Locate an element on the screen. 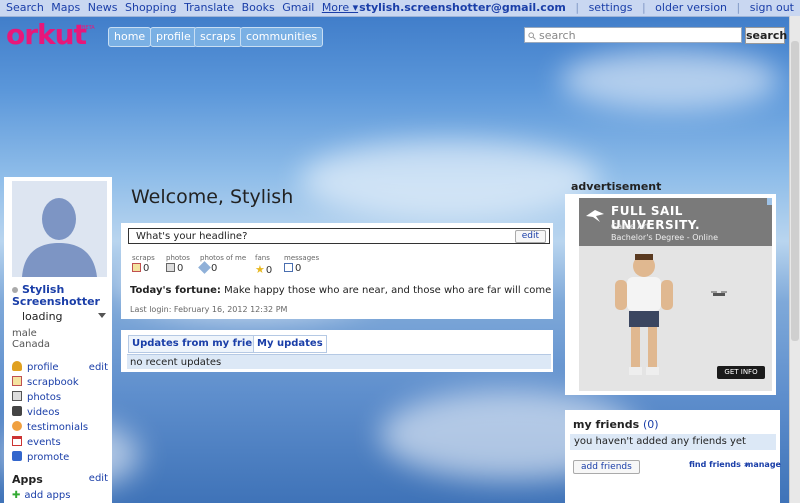 The image size is (800, 503). nav-scraps: scraps is located at coordinates (218, 37).